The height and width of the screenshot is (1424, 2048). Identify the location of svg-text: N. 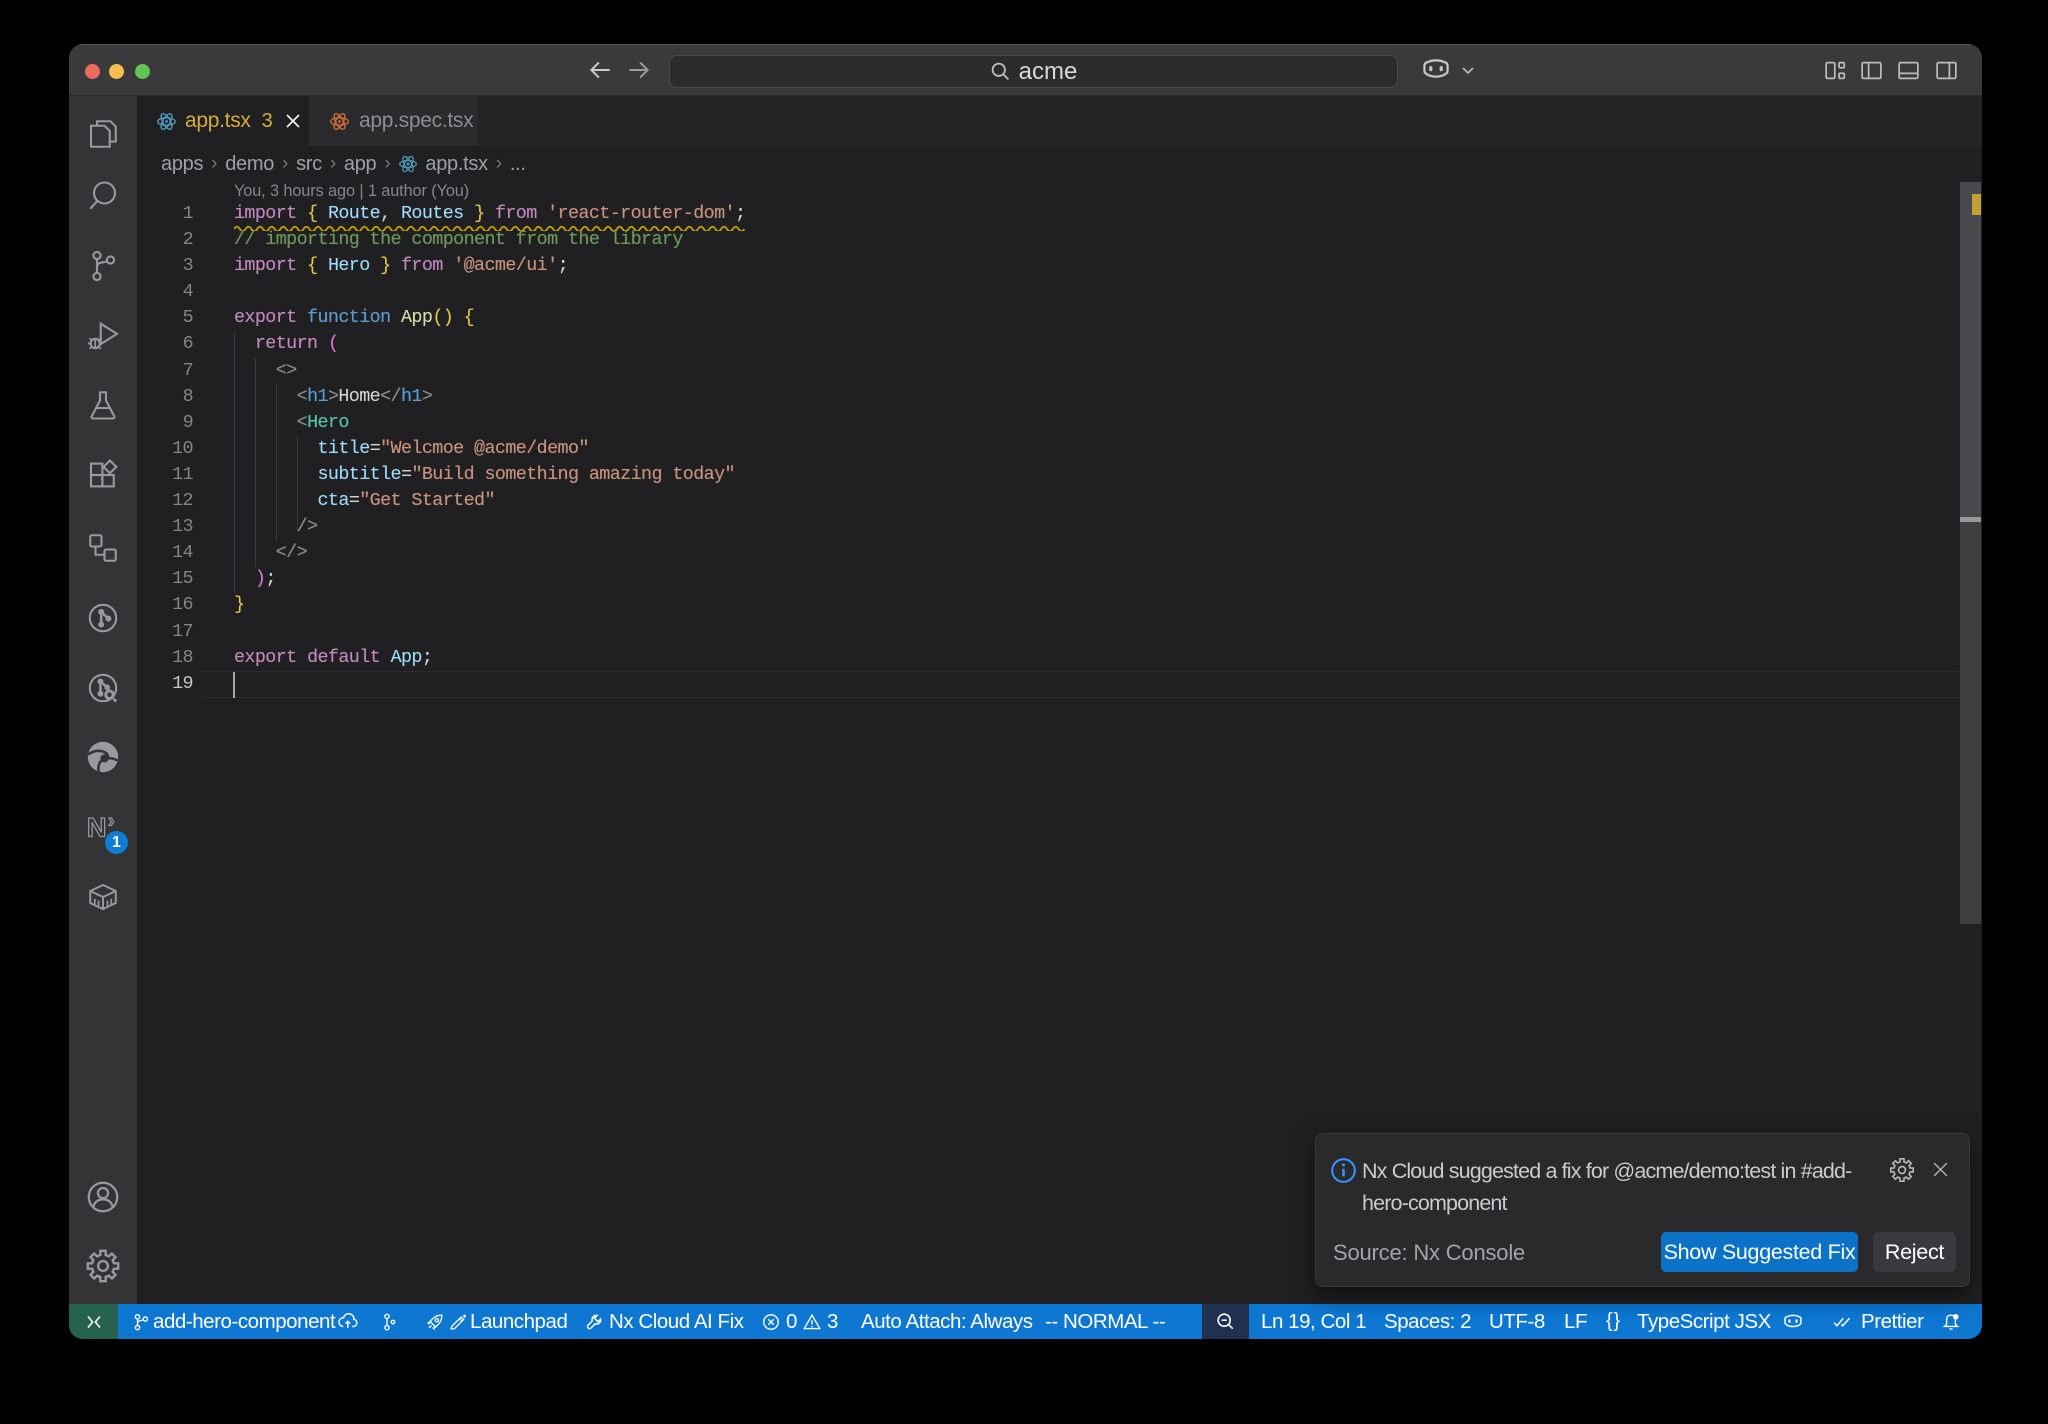
(97, 827).